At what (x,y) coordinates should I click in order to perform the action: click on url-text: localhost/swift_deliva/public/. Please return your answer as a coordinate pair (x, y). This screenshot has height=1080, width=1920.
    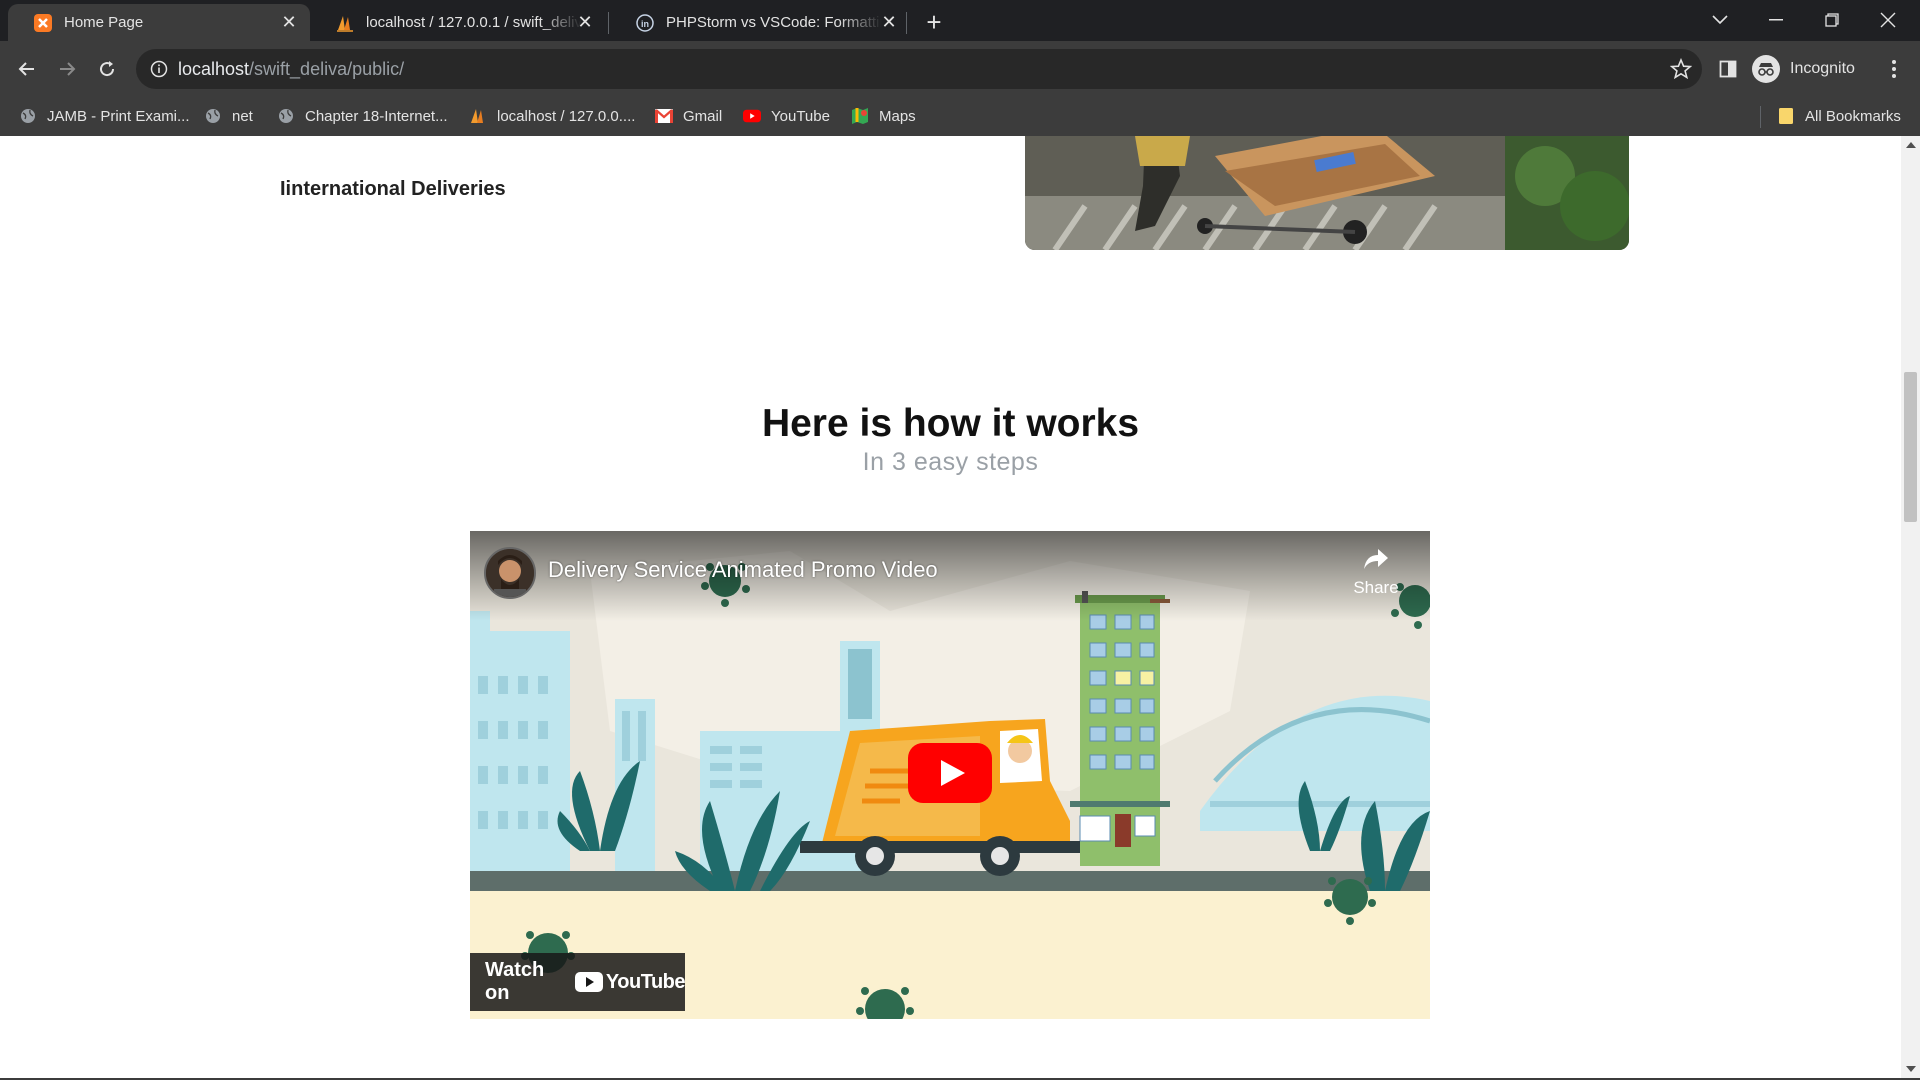
    Looking at the image, I should click on (291, 69).